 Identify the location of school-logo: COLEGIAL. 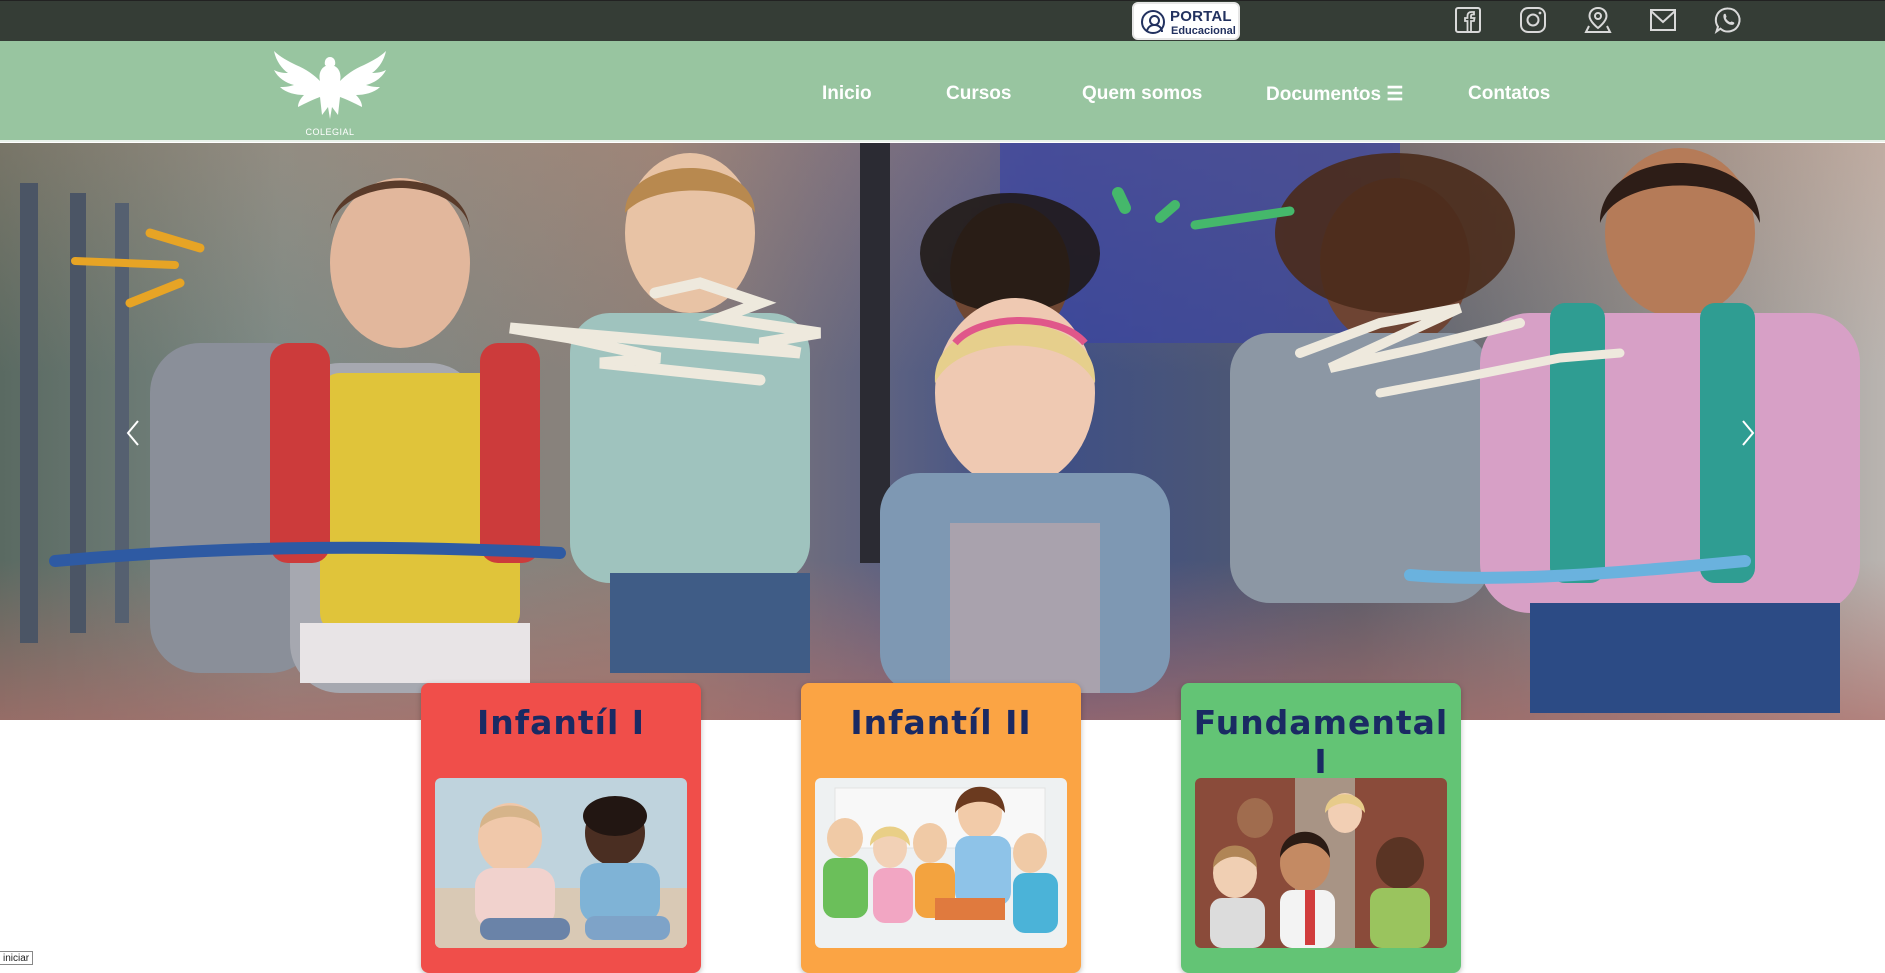
(330, 93).